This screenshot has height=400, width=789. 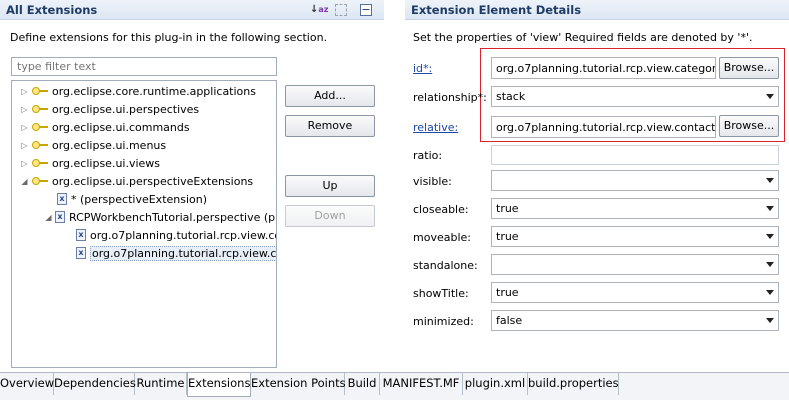 What do you see at coordinates (183, 253) in the screenshot?
I see `tree-item-label: org.o7planning.tutorial.rcp.view.ca` at bounding box center [183, 253].